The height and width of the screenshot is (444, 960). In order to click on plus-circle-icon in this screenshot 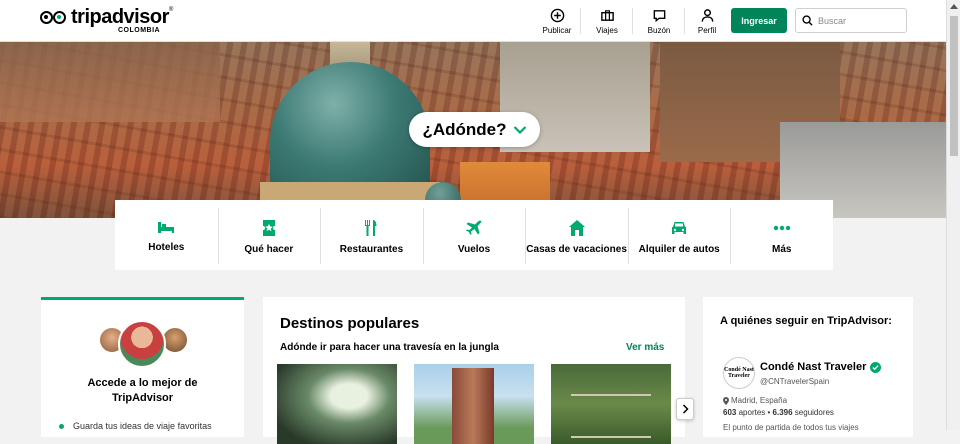, I will do `click(557, 15)`.